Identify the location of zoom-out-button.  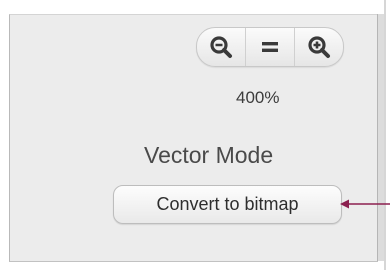
(221, 47).